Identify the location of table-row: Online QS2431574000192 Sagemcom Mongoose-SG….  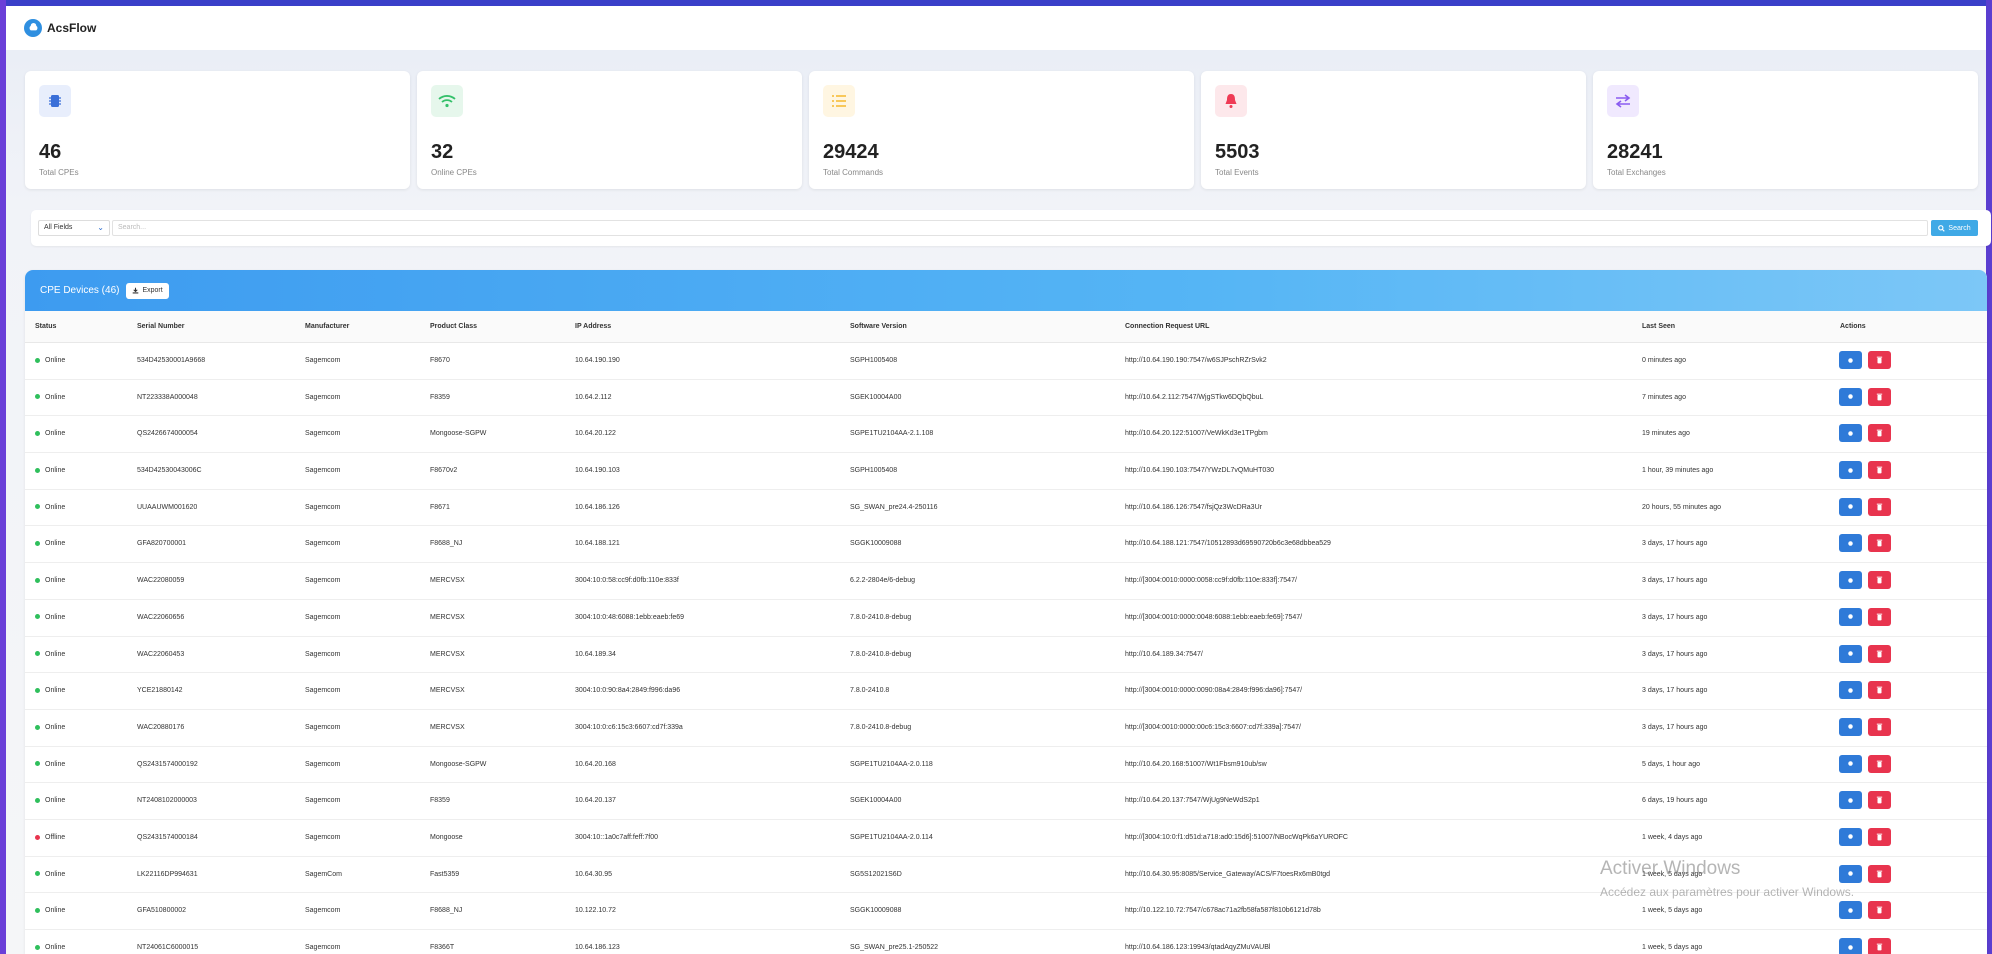
(1006, 765).